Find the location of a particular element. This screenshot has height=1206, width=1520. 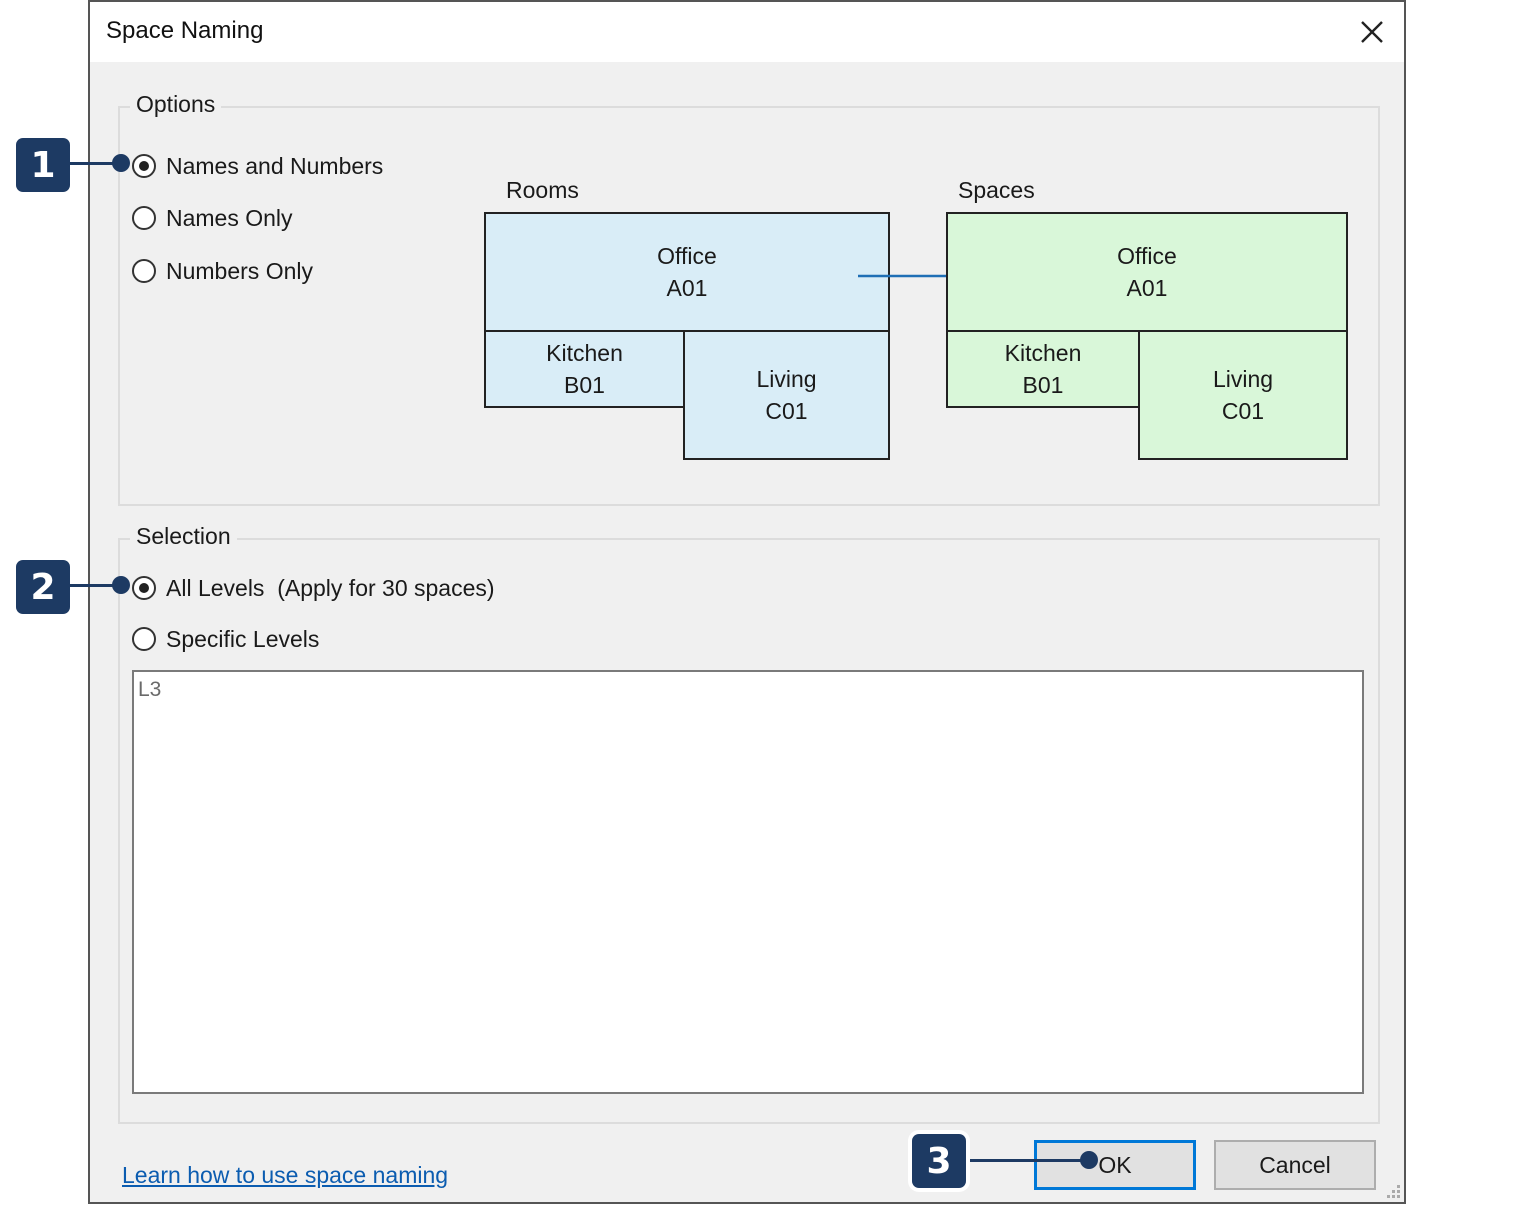

radio-names-and-numbers: Names and Numbers is located at coordinates (257, 166).